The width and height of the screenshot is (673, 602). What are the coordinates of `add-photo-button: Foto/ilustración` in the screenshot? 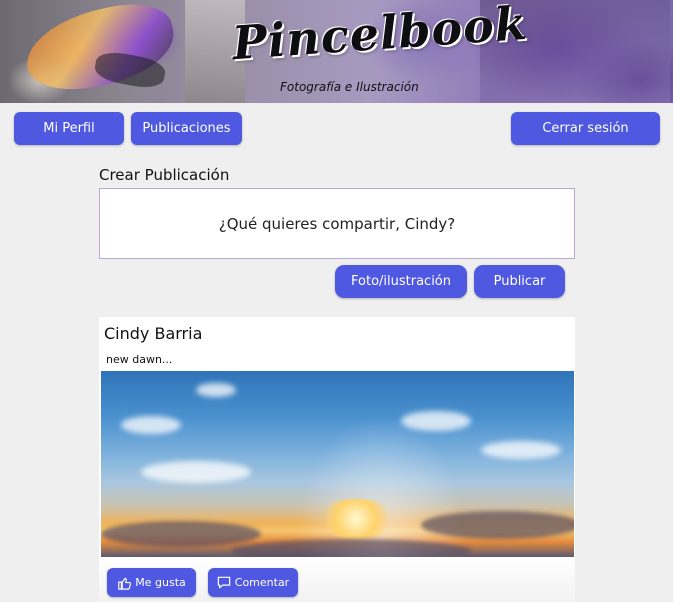 It's located at (401, 281).